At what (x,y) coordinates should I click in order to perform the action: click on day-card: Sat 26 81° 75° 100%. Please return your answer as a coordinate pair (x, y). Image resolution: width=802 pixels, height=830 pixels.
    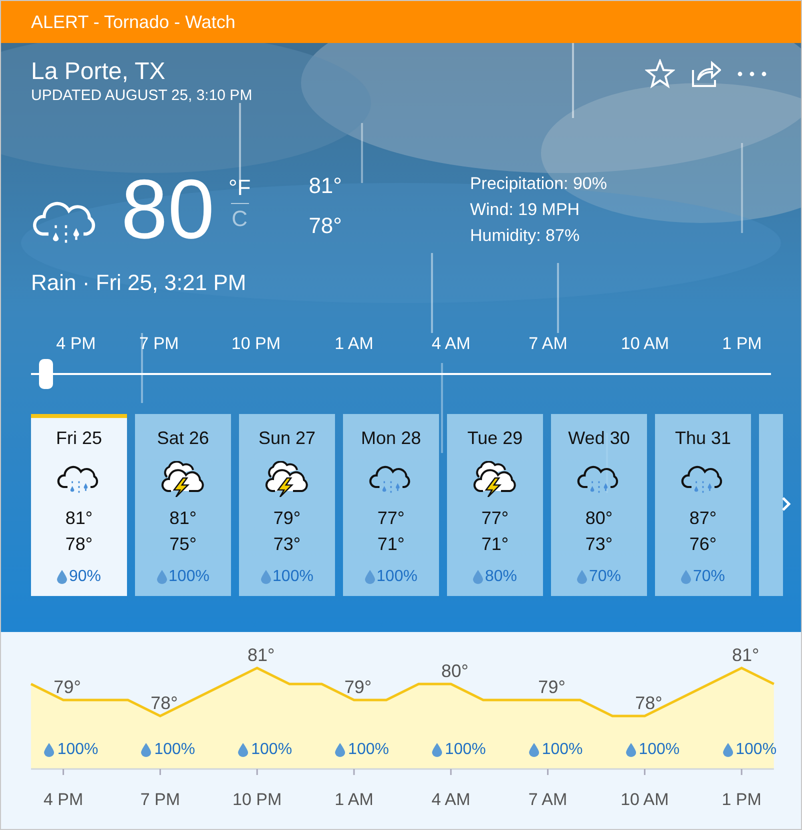
    Looking at the image, I should click on (183, 505).